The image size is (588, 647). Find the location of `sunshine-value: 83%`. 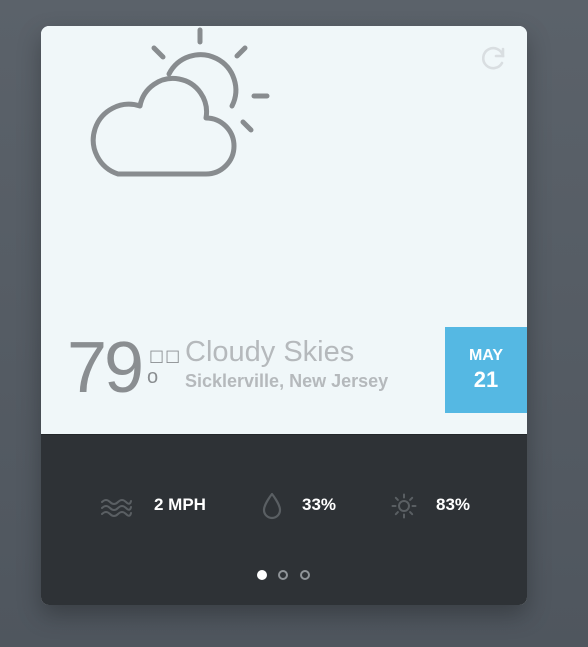

sunshine-value: 83% is located at coordinates (453, 504).